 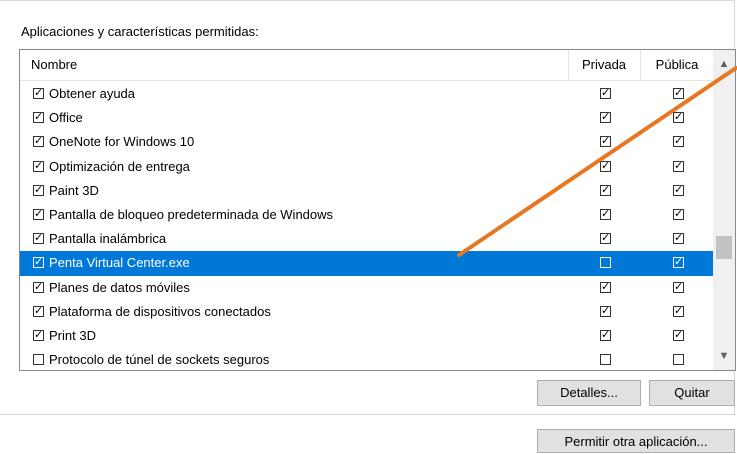 I want to click on app-name-label: Optimización de entrega, so click(x=119, y=166).